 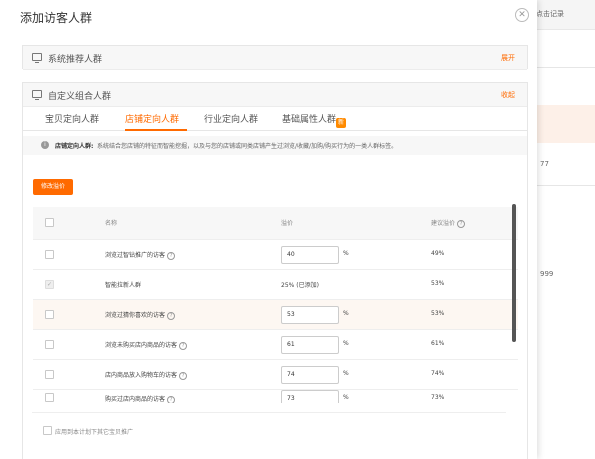 I want to click on info-title: 店铺定向人群:, so click(x=74, y=146).